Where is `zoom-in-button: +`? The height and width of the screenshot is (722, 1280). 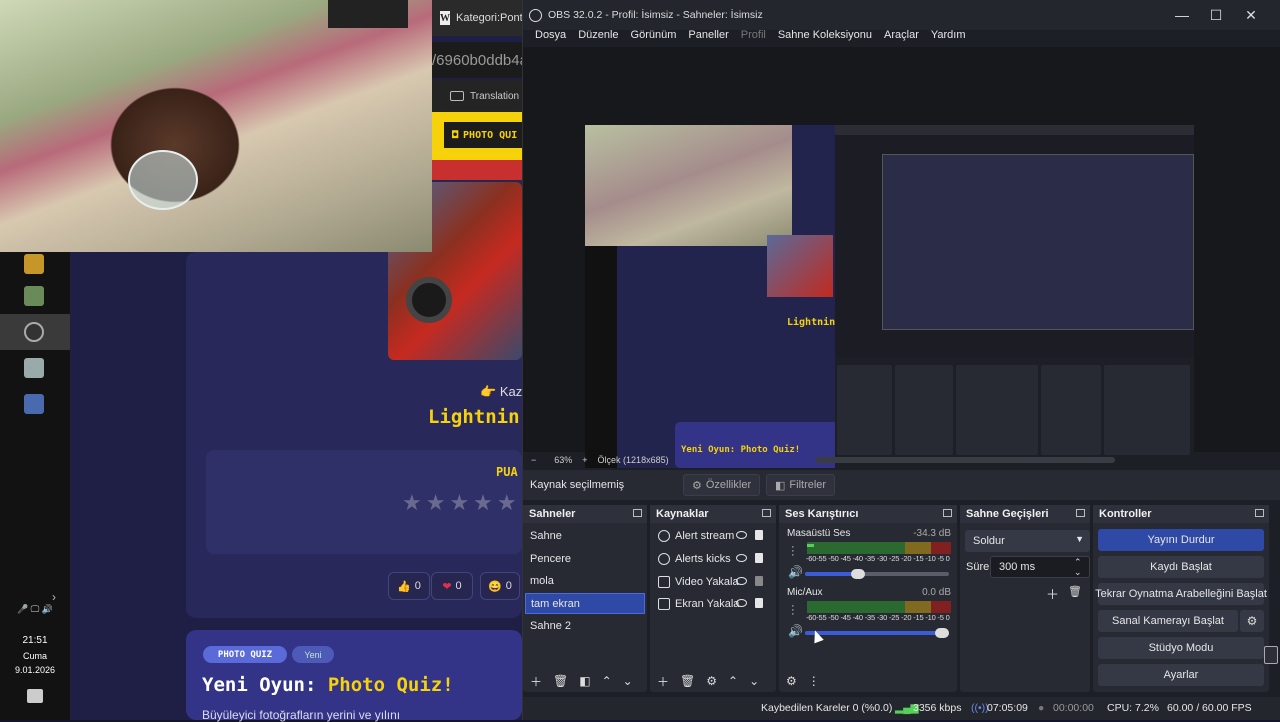
zoom-in-button: + is located at coordinates (584, 460).